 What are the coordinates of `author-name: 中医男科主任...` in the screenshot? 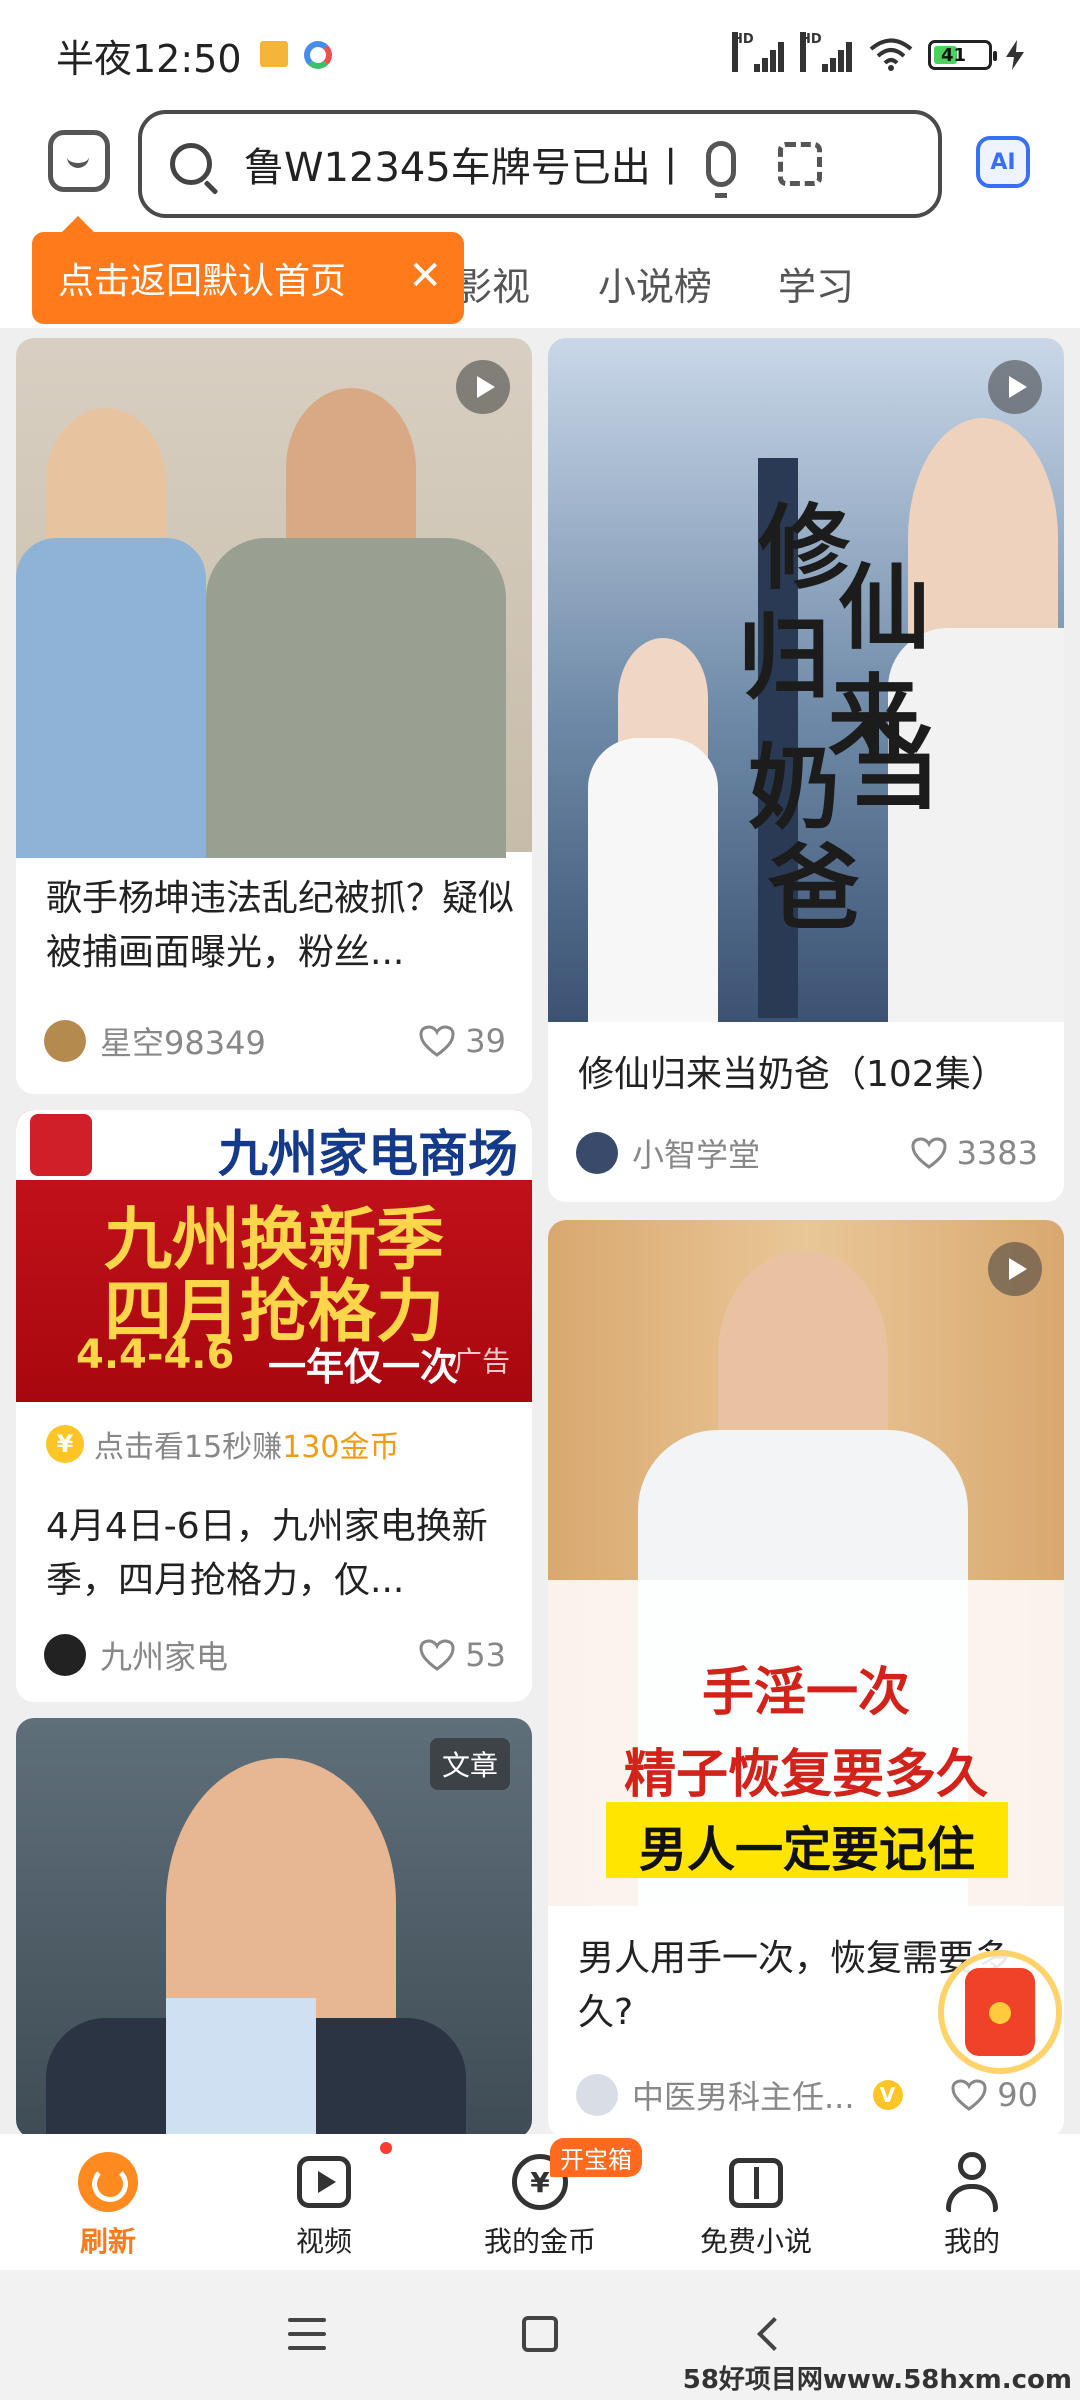 It's located at (743, 2095).